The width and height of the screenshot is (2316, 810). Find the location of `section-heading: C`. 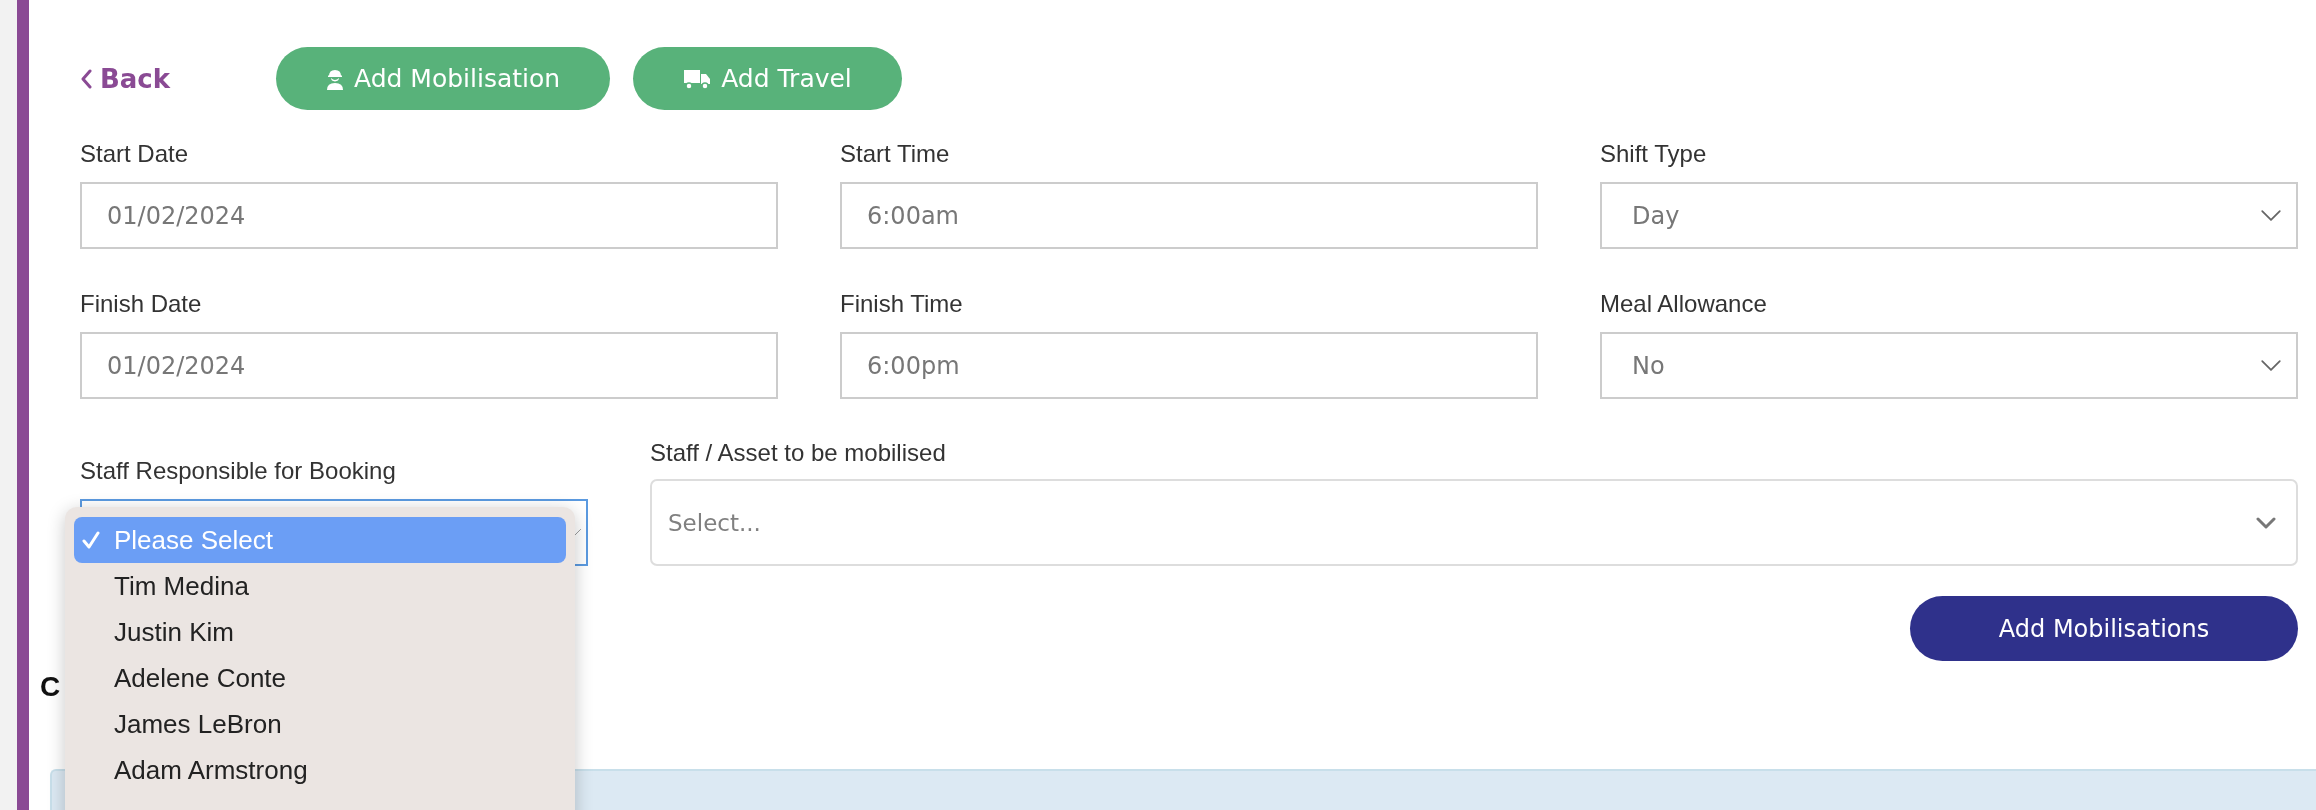

section-heading: C is located at coordinates (50, 687).